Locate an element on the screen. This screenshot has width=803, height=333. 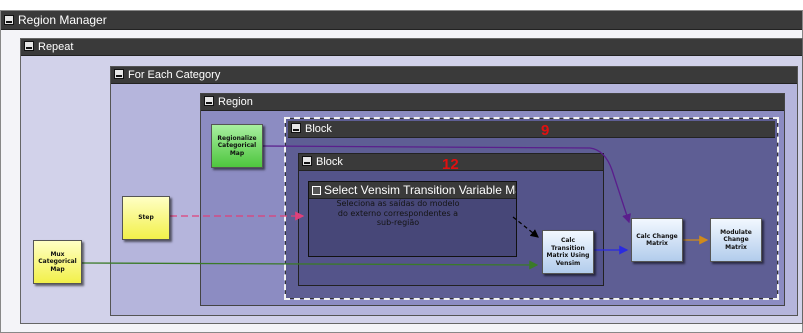
node-mux-categorical-map: Mux Categorical Map is located at coordinates (57, 262).